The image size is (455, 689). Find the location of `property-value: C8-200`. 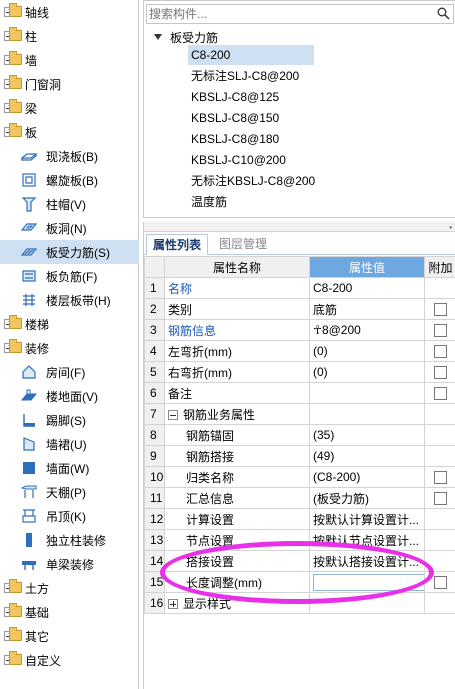

property-value: C8-200 is located at coordinates (332, 288).